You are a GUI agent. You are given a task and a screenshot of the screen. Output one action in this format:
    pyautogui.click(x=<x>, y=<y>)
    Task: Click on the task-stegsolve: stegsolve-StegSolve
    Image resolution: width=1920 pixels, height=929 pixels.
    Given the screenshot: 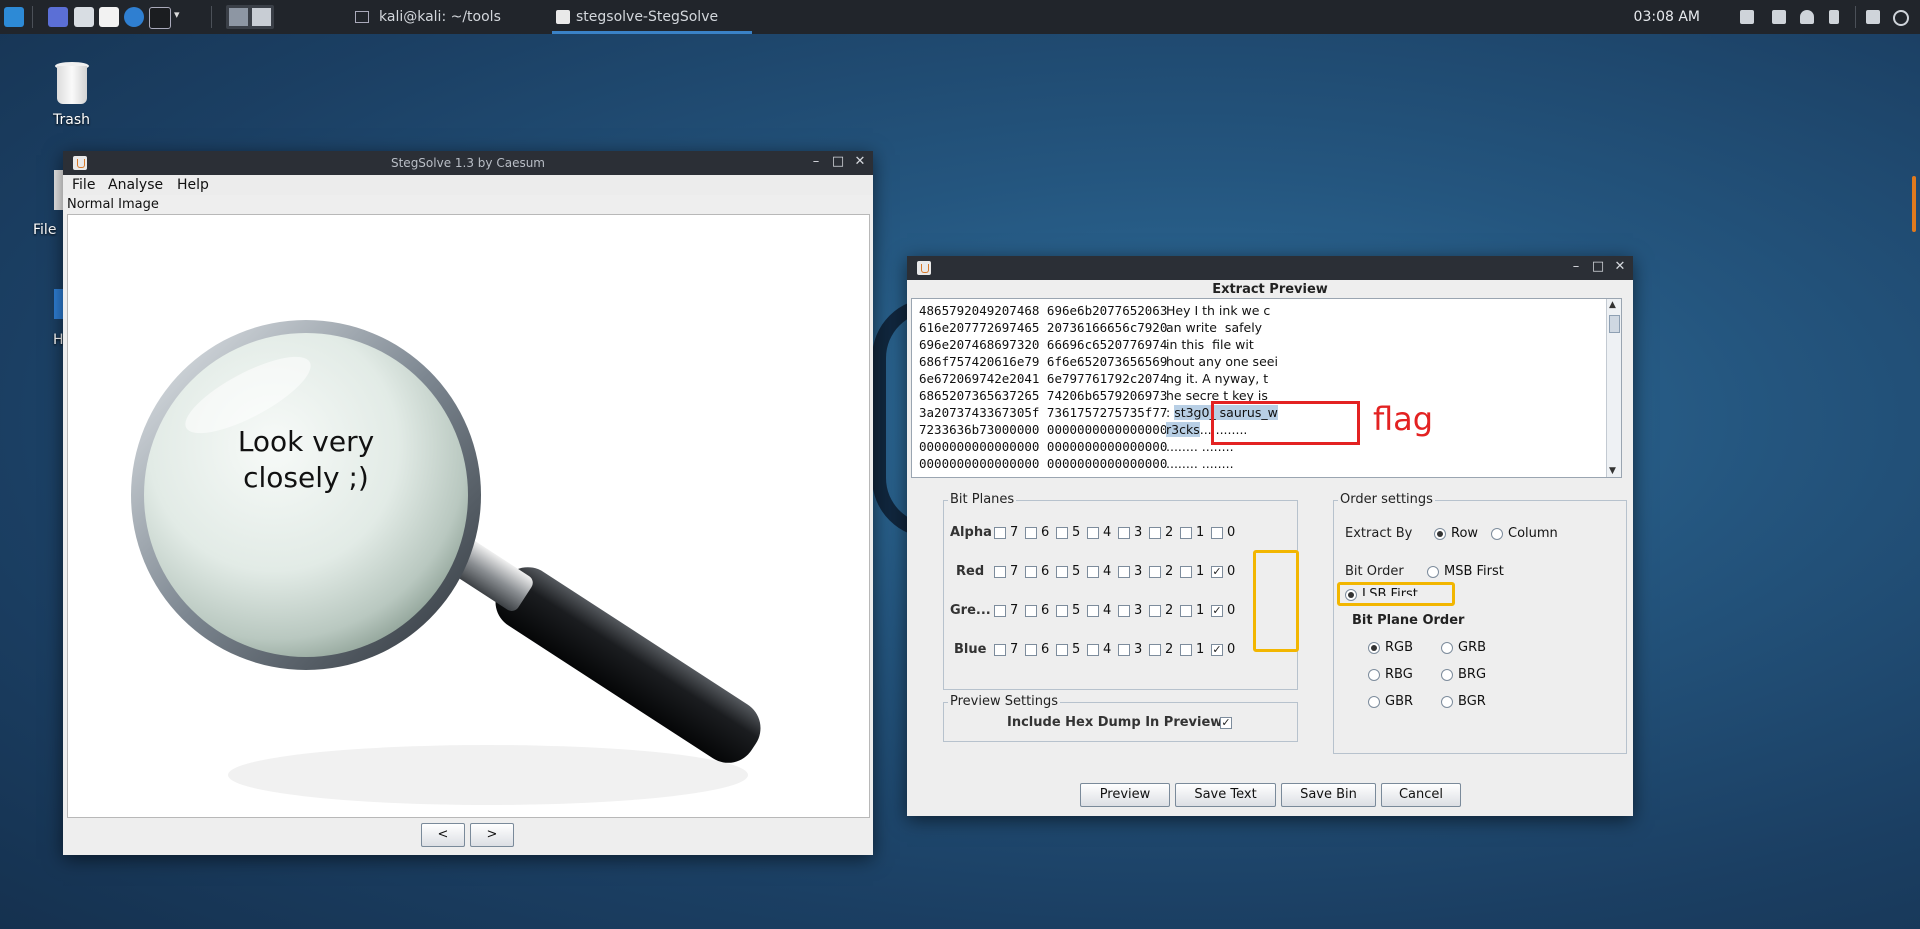 What is the action you would take?
    pyautogui.click(x=652, y=17)
    